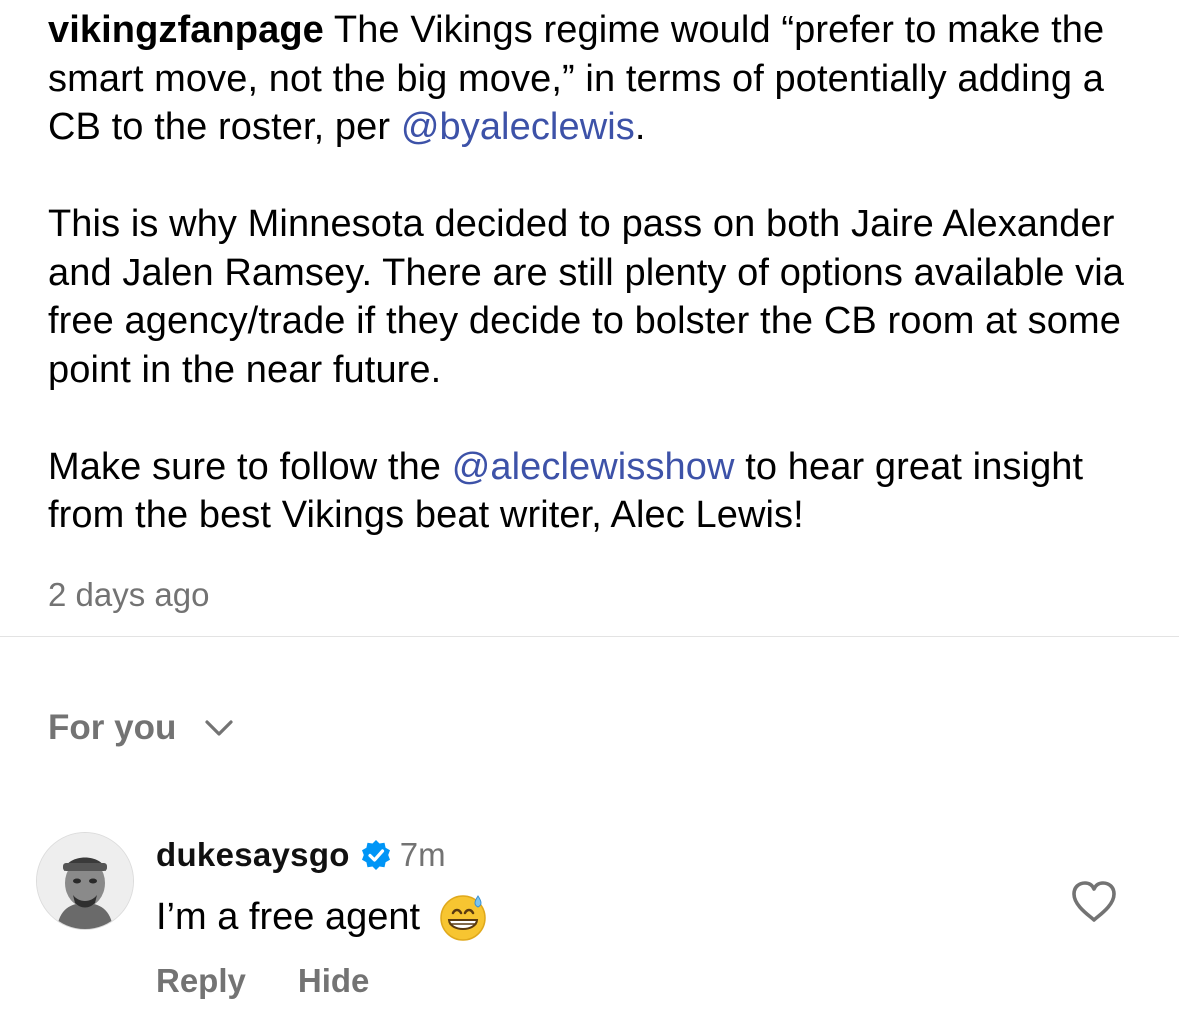  Describe the element at coordinates (1094, 902) in the screenshot. I see `heart-icon` at that location.